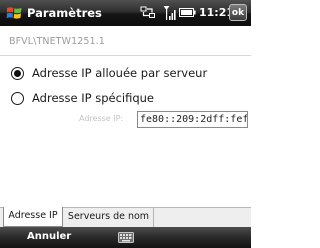 The width and height of the screenshot is (320, 248). What do you see at coordinates (49, 236) in the screenshot?
I see `cancel-softkey: Annuler` at bounding box center [49, 236].